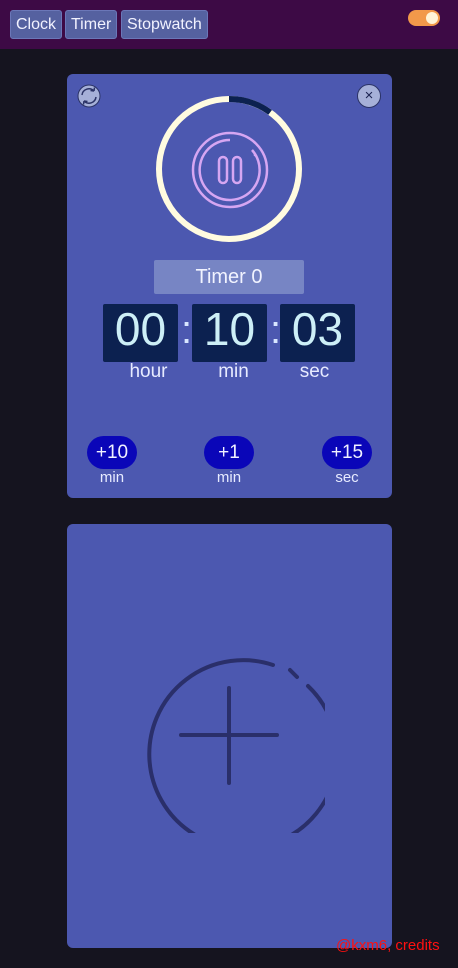 This screenshot has width=458, height=968. Describe the element at coordinates (347, 477) in the screenshot. I see `add-unit-label: sec` at that location.